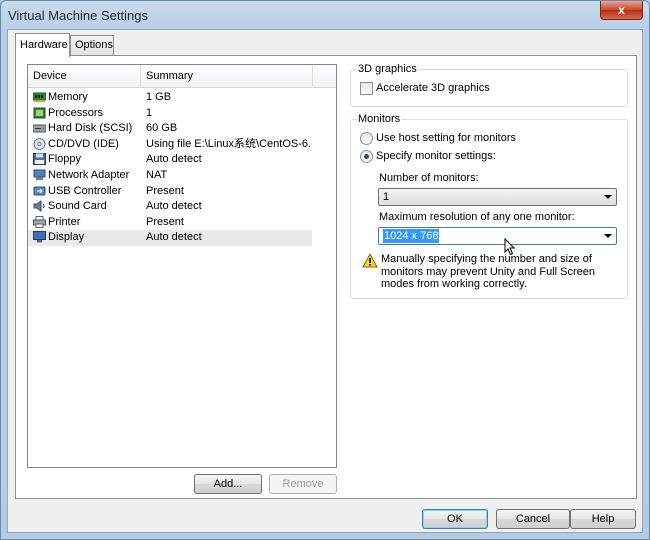  Describe the element at coordinates (39, 128) in the screenshot. I see `hard-disk-icon` at that location.